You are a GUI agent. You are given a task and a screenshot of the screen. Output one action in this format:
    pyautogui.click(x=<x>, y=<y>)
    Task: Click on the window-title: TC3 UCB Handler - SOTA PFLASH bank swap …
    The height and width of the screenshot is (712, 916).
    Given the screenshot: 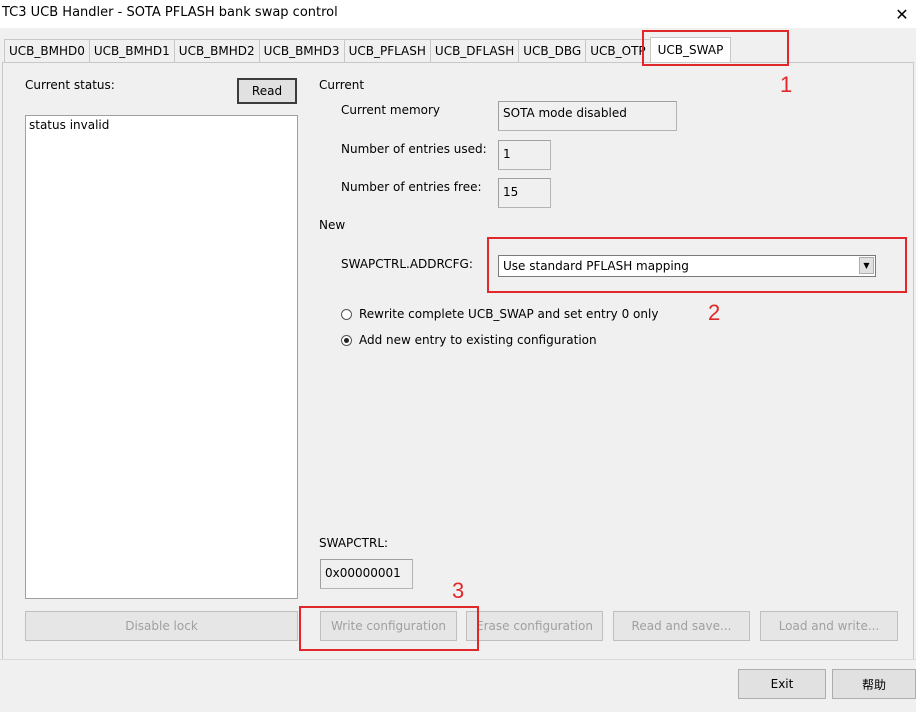 What is the action you would take?
    pyautogui.click(x=170, y=12)
    